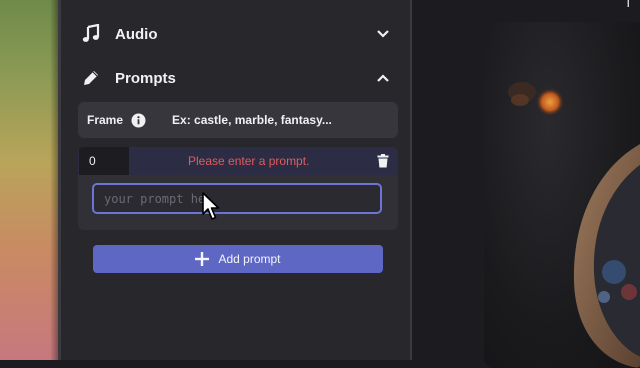 This screenshot has width=640, height=368. What do you see at coordinates (236, 34) in the screenshot?
I see `section-audio: Audio` at bounding box center [236, 34].